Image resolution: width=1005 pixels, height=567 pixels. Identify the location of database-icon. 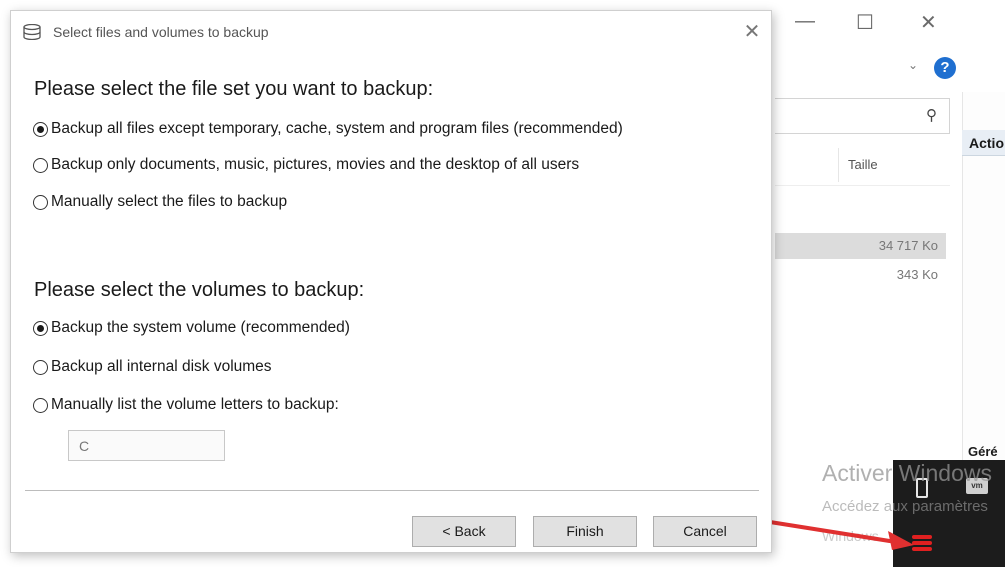
(32, 32).